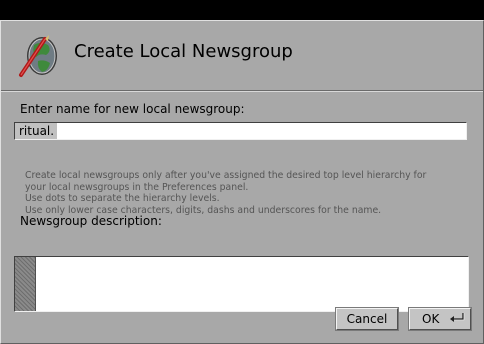 The image size is (484, 344). I want to click on description-gutter, so click(25, 284).